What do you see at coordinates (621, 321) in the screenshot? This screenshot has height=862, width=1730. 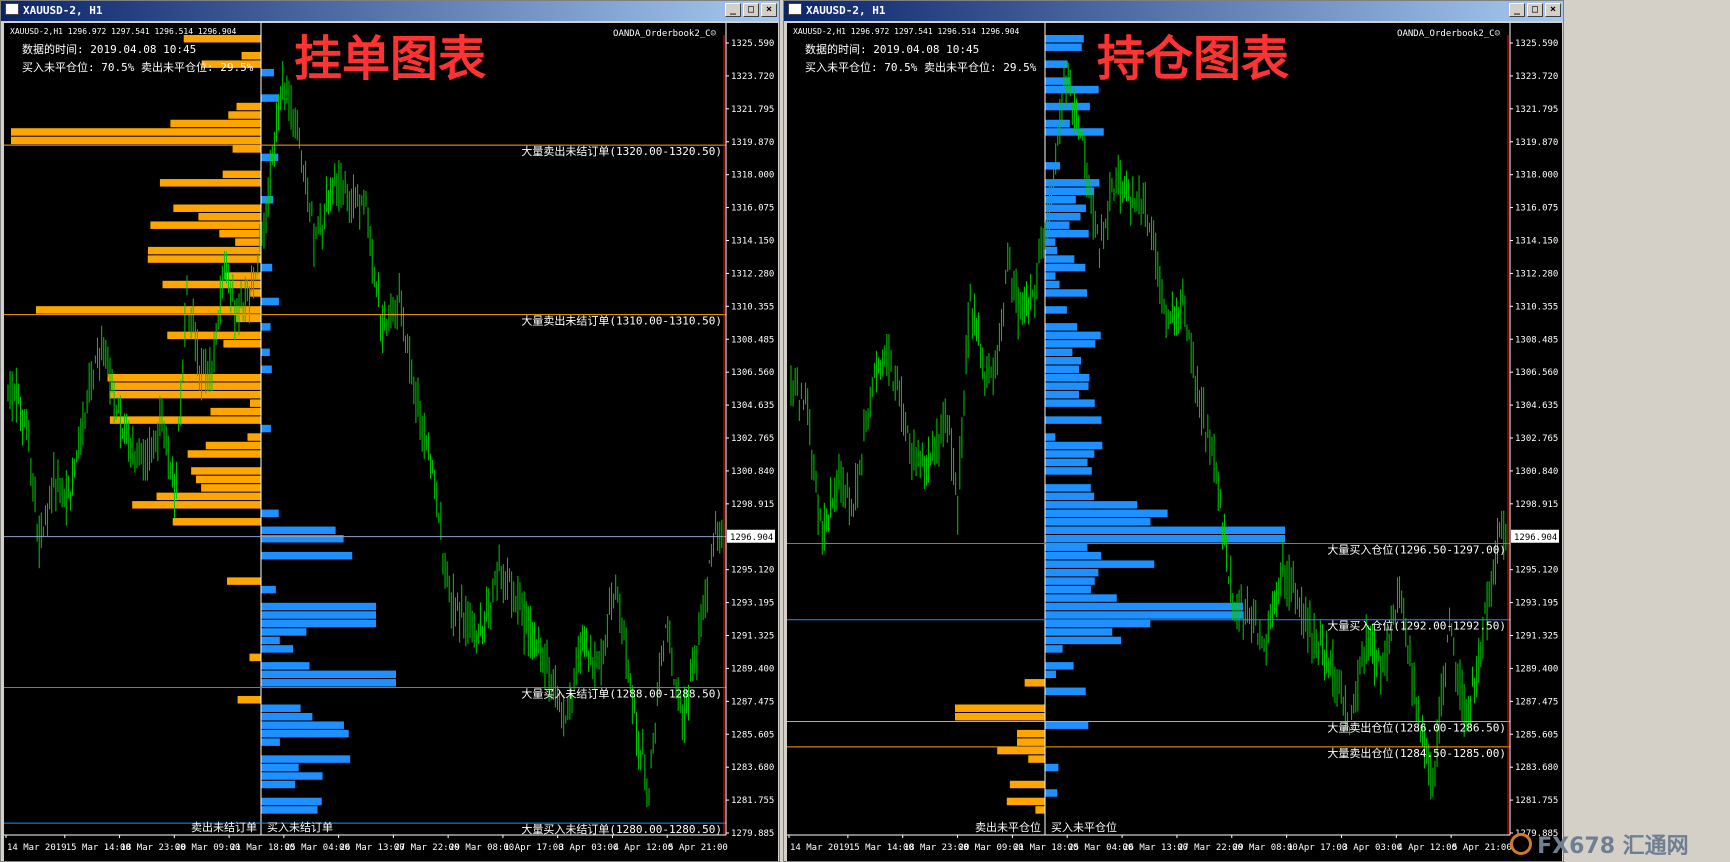 I see `level-label: 大量卖出未结订单(1310.00-1310.50)` at bounding box center [621, 321].